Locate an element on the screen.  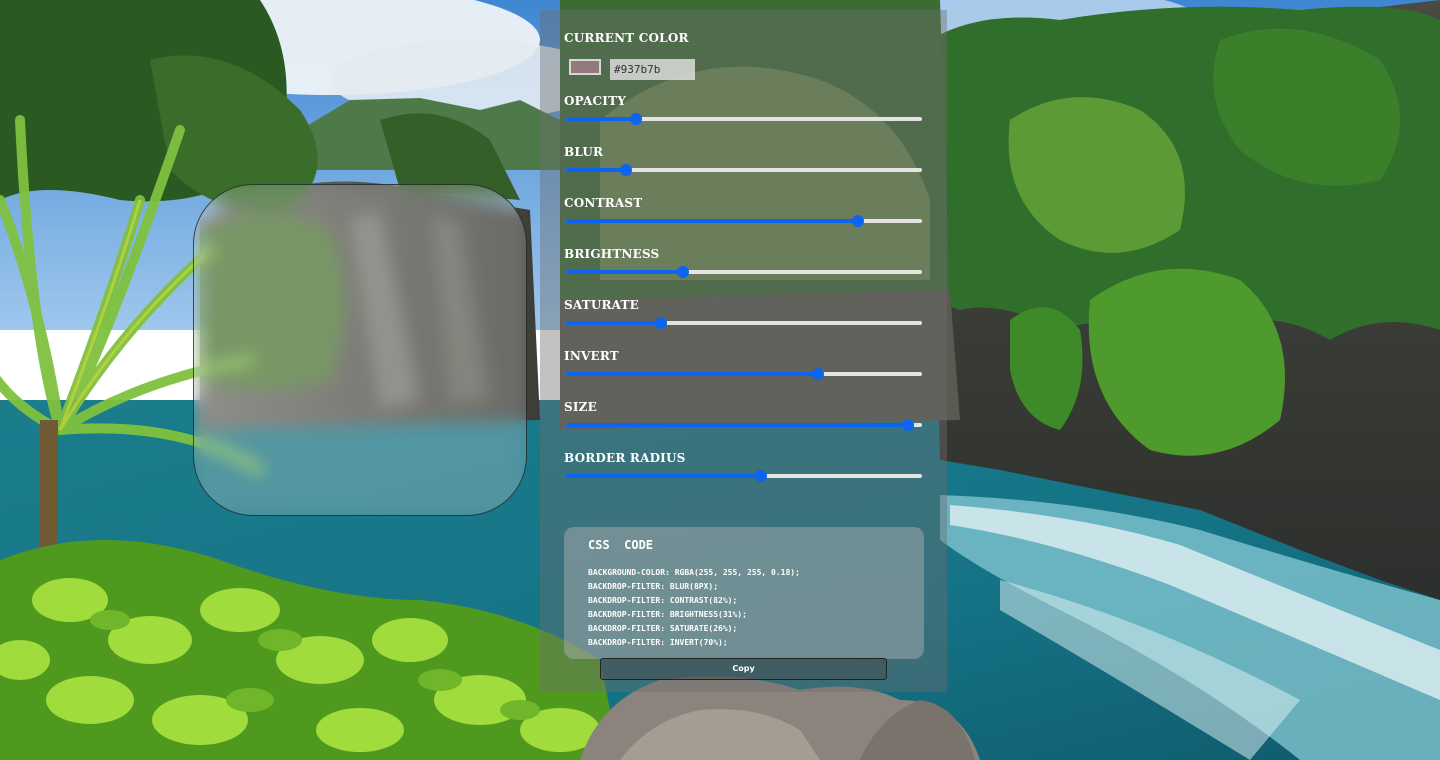
code-line: BACKDROP-FILTER: INVERT(70%); is located at coordinates (658, 642).